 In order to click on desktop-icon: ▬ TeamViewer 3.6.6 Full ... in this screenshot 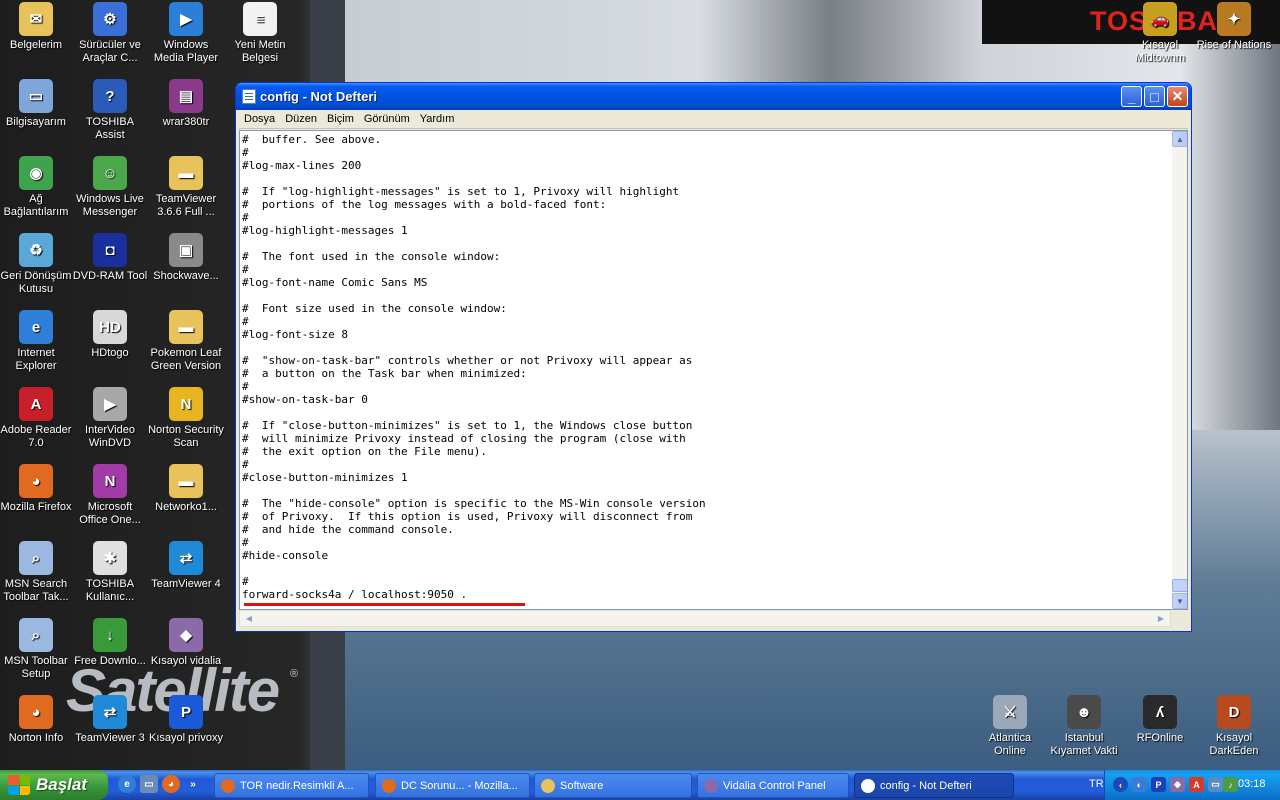, I will do `click(186, 187)`.